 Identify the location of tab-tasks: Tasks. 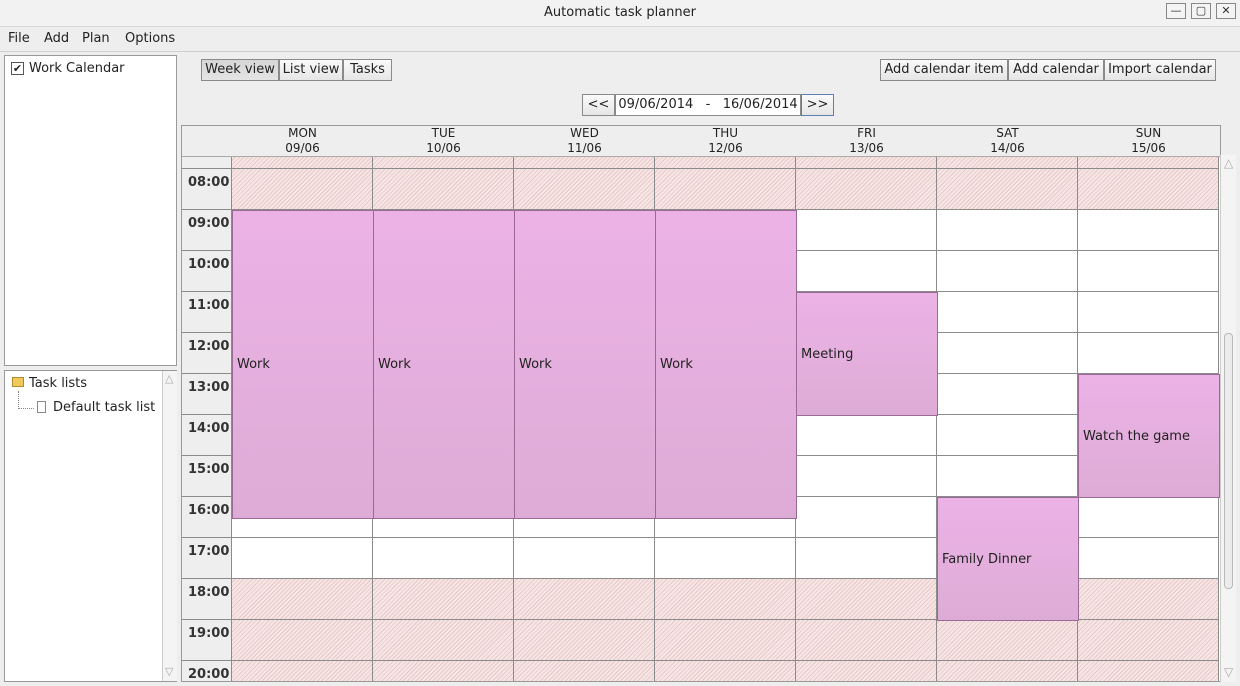
(367, 70).